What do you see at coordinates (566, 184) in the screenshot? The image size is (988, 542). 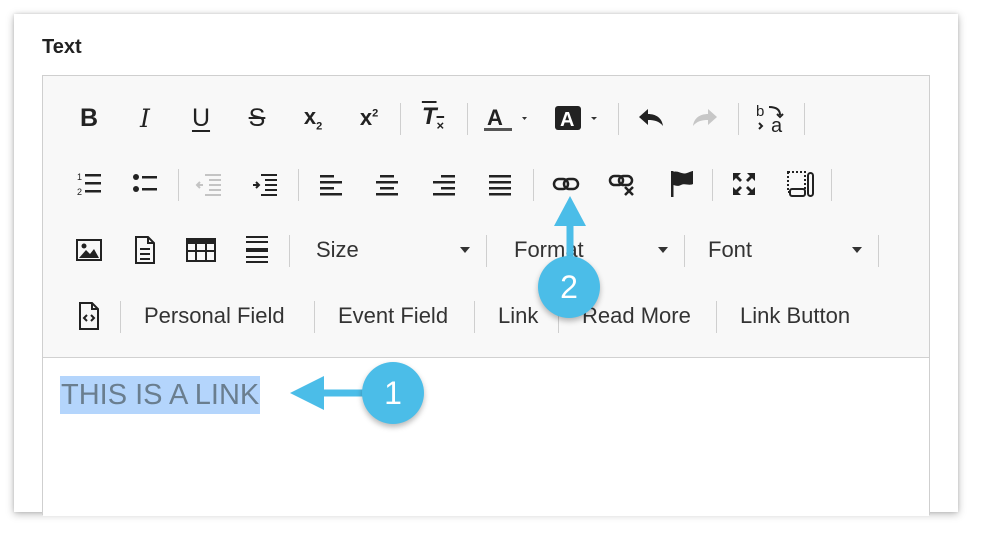 I see `insert-link-button` at bounding box center [566, 184].